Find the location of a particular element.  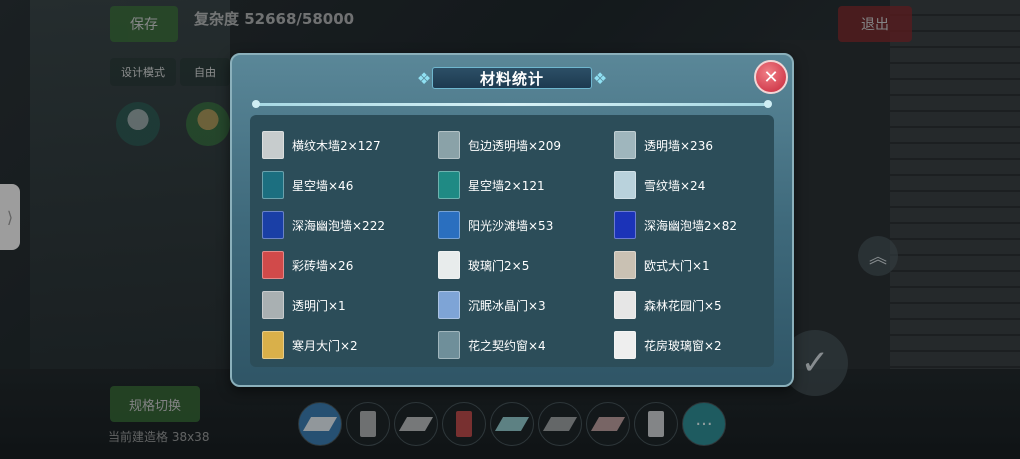

material-item: 欧式大门×1 is located at coordinates (694, 265).